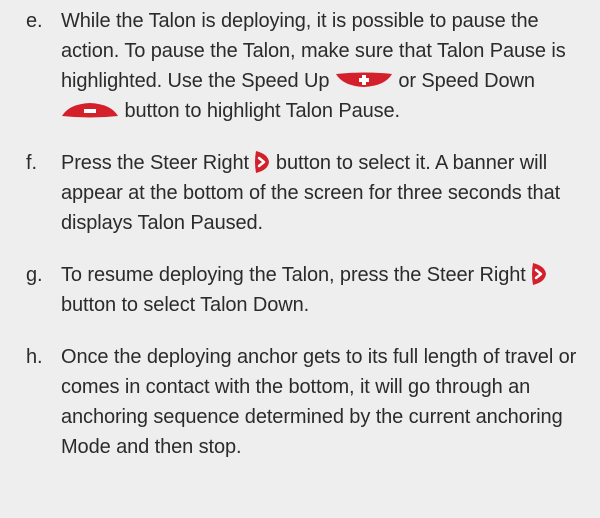  I want to click on speed-up-icon, so click(364, 80).